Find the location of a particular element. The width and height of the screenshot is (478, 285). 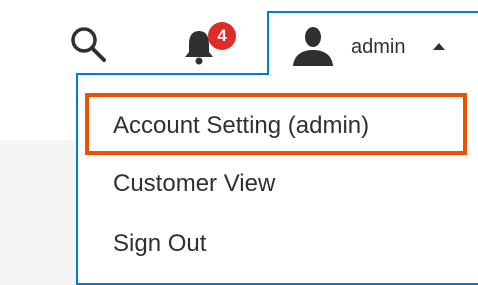

caret-up-icon is located at coordinates (439, 46).